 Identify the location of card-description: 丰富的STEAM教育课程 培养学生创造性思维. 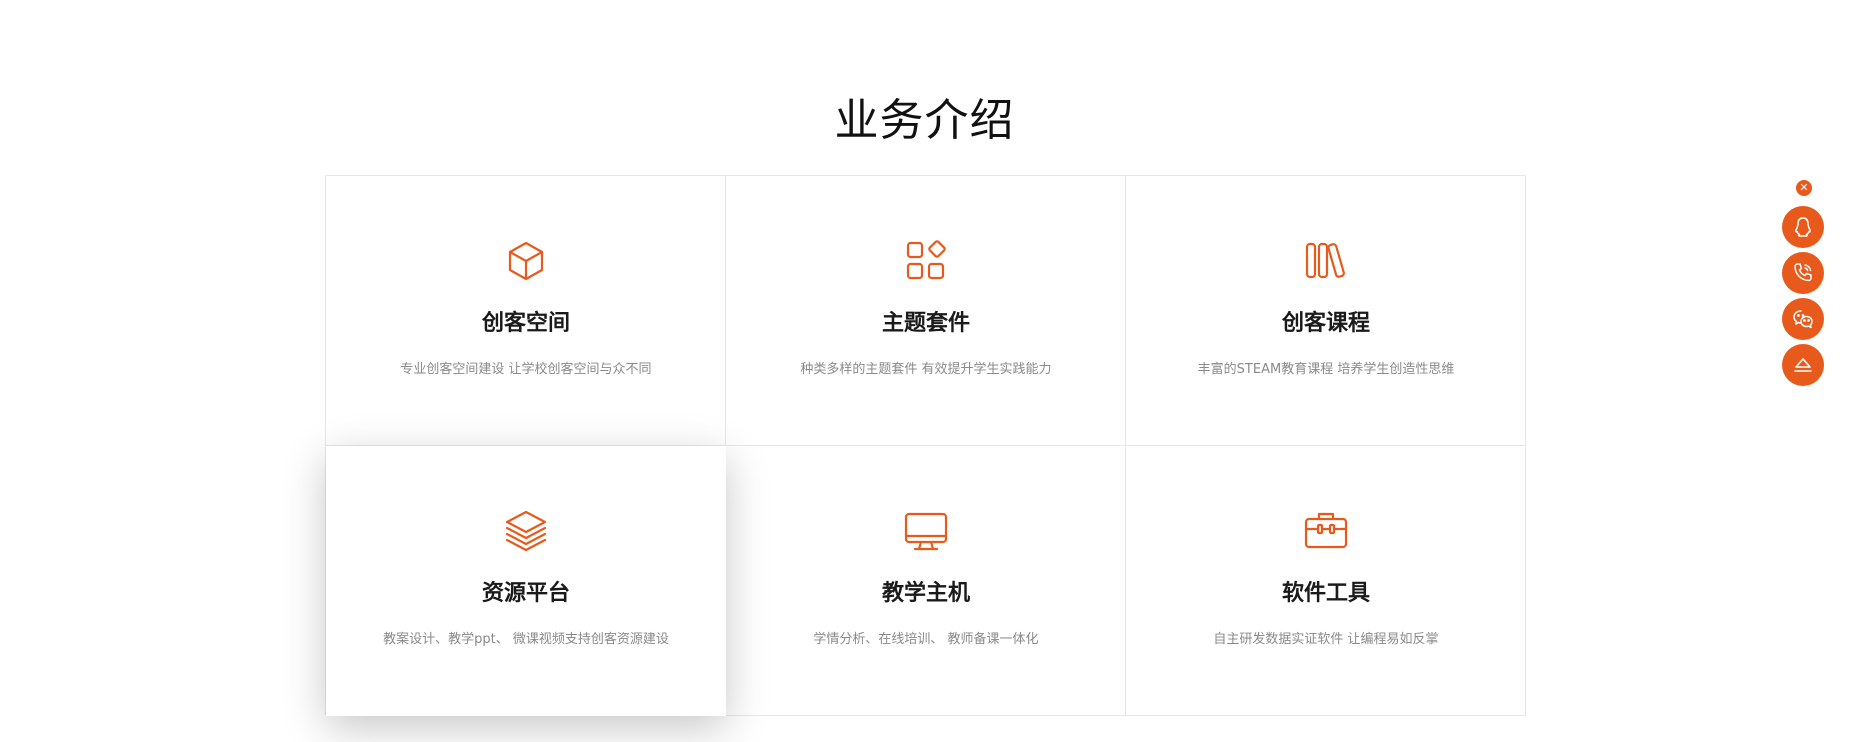
(1326, 369).